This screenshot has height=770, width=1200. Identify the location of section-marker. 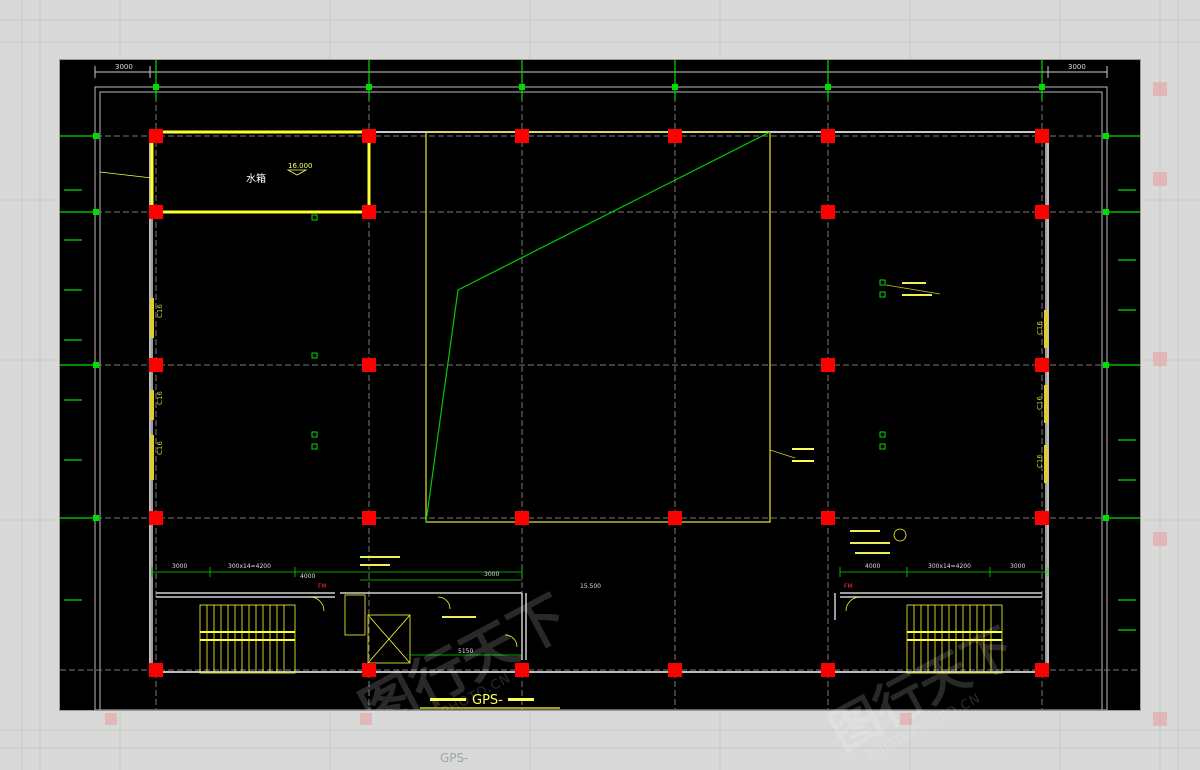
(900, 535).